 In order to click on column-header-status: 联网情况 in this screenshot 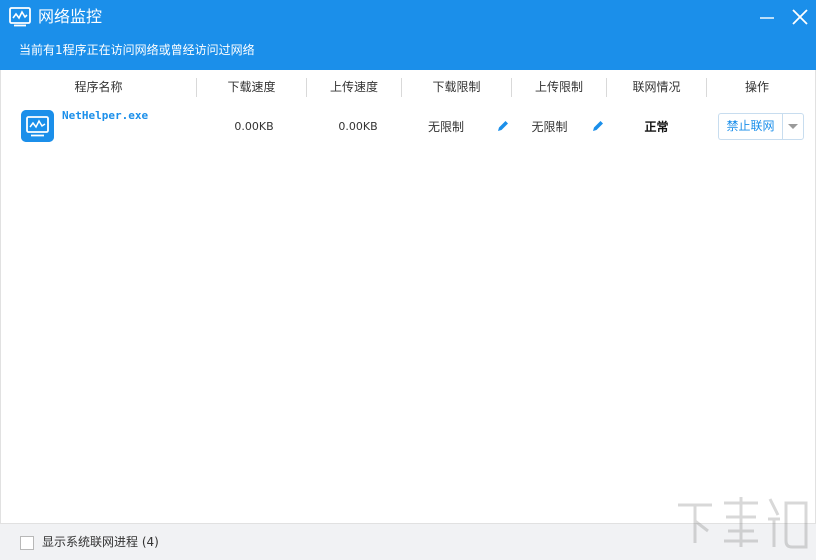, I will do `click(656, 87)`.